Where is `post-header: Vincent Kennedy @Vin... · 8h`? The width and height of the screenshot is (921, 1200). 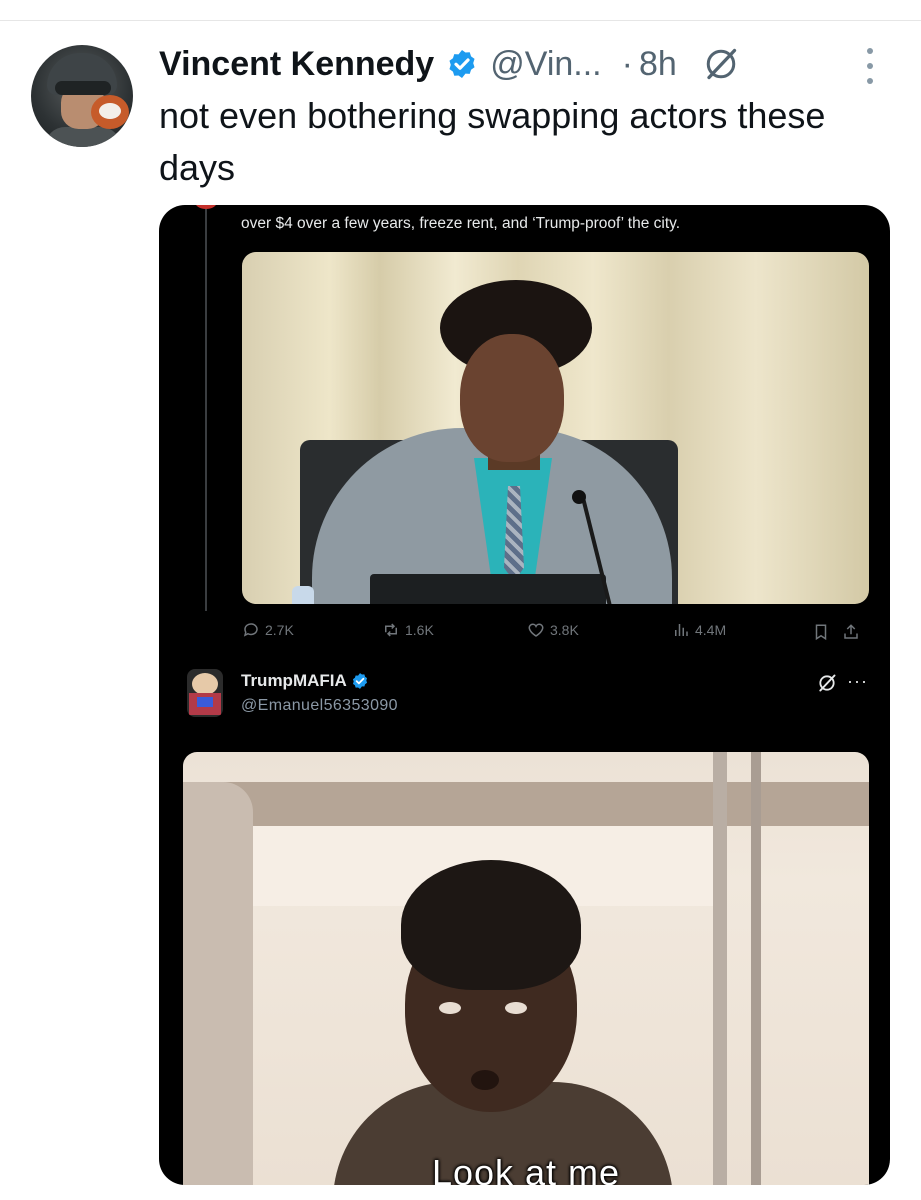
post-header: Vincent Kennedy @Vin... · 8h is located at coordinates (449, 64).